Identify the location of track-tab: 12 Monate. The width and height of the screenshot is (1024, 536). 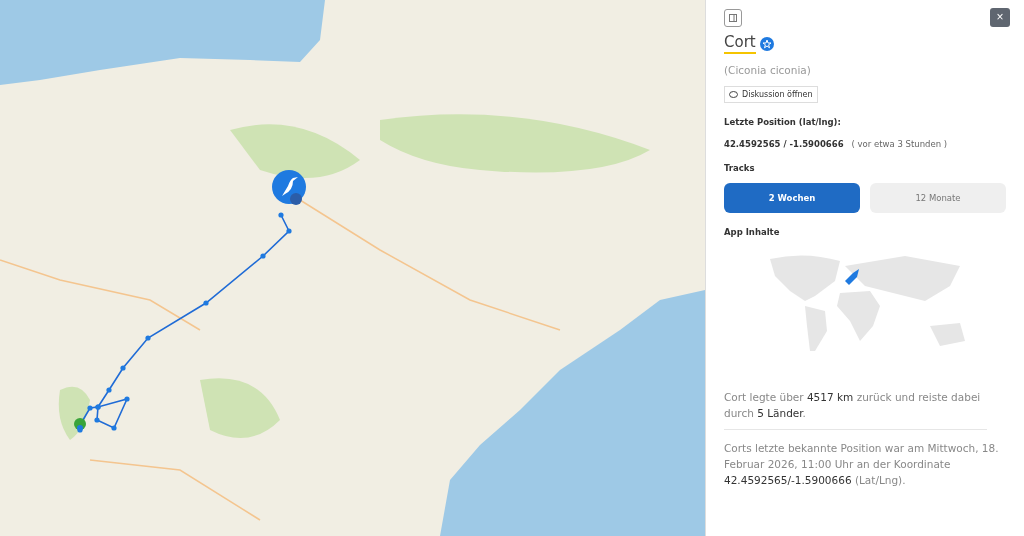
(938, 198).